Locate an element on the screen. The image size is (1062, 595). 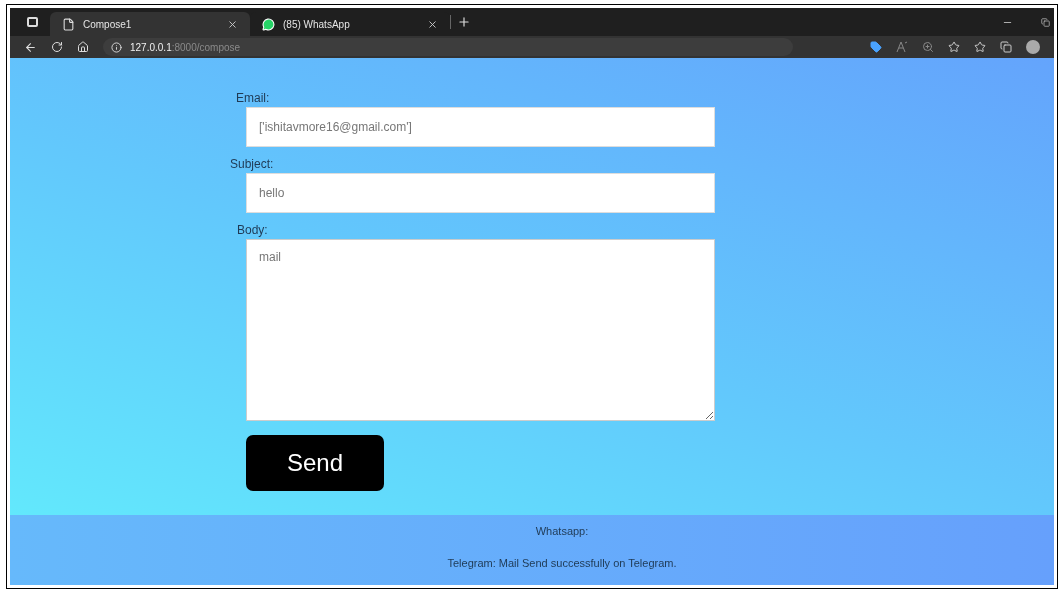
collections-icon is located at coordinates (1006, 47).